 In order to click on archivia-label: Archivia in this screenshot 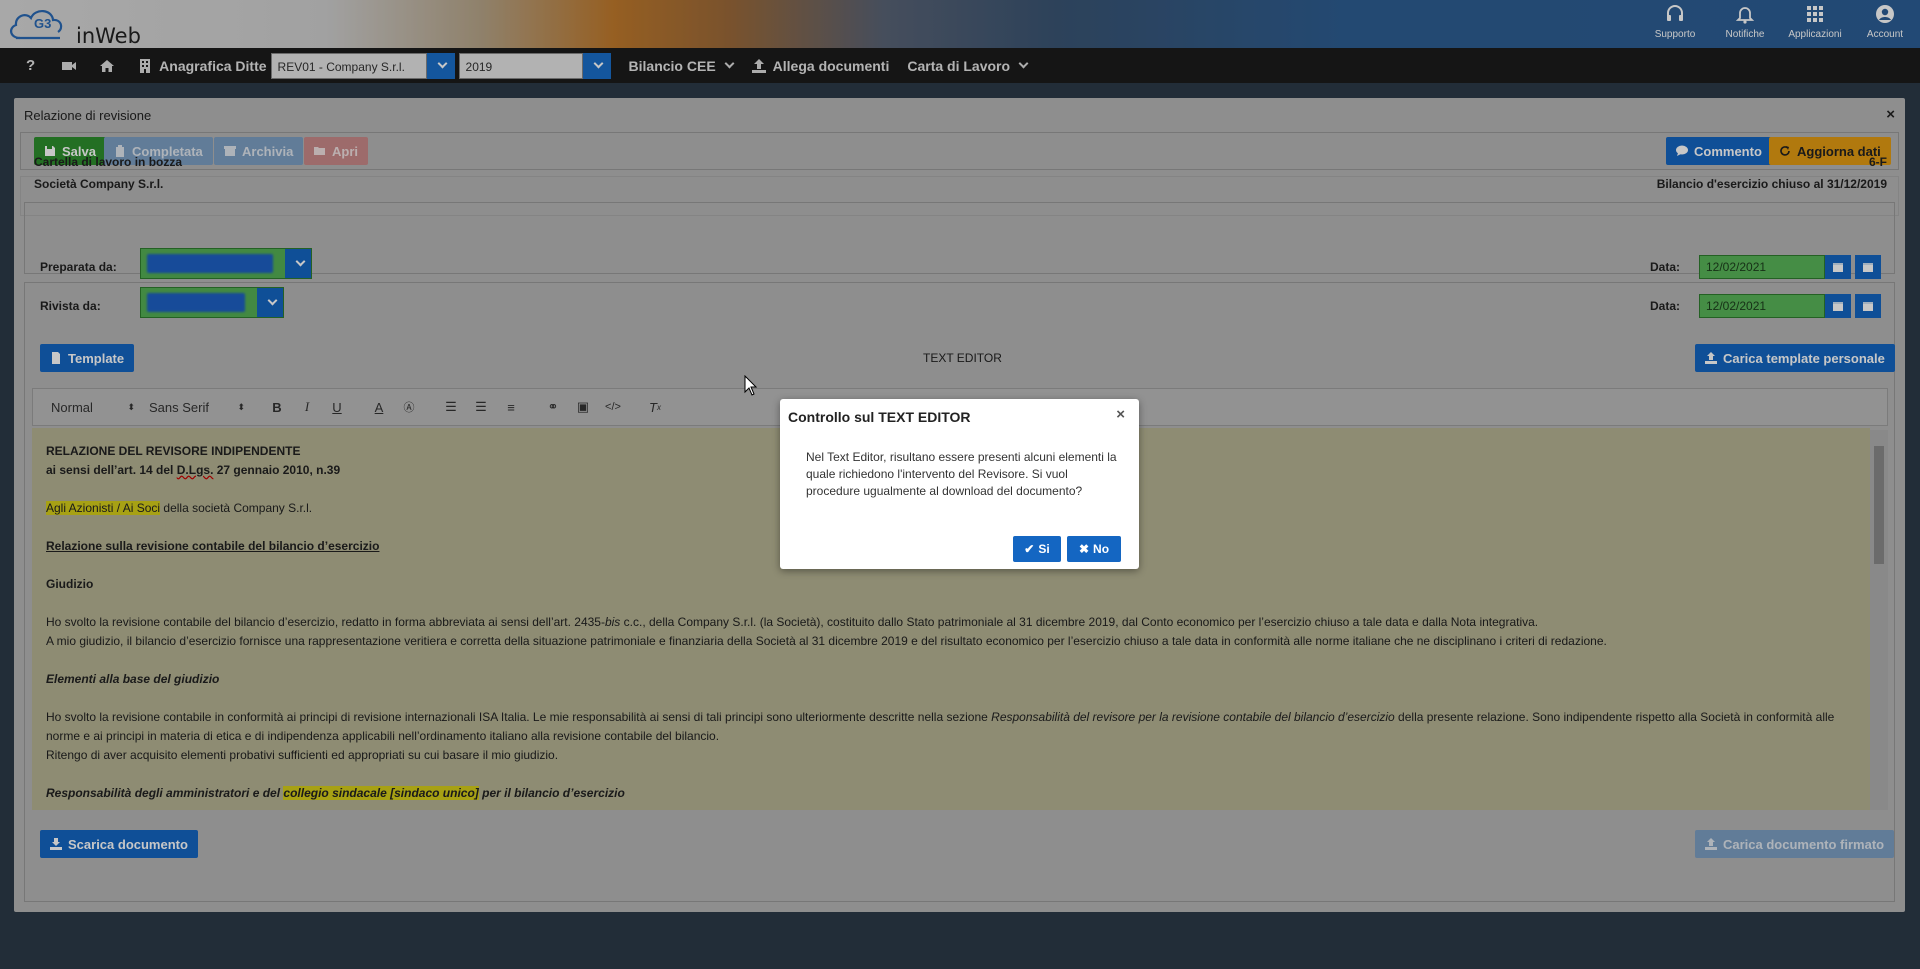, I will do `click(268, 151)`.